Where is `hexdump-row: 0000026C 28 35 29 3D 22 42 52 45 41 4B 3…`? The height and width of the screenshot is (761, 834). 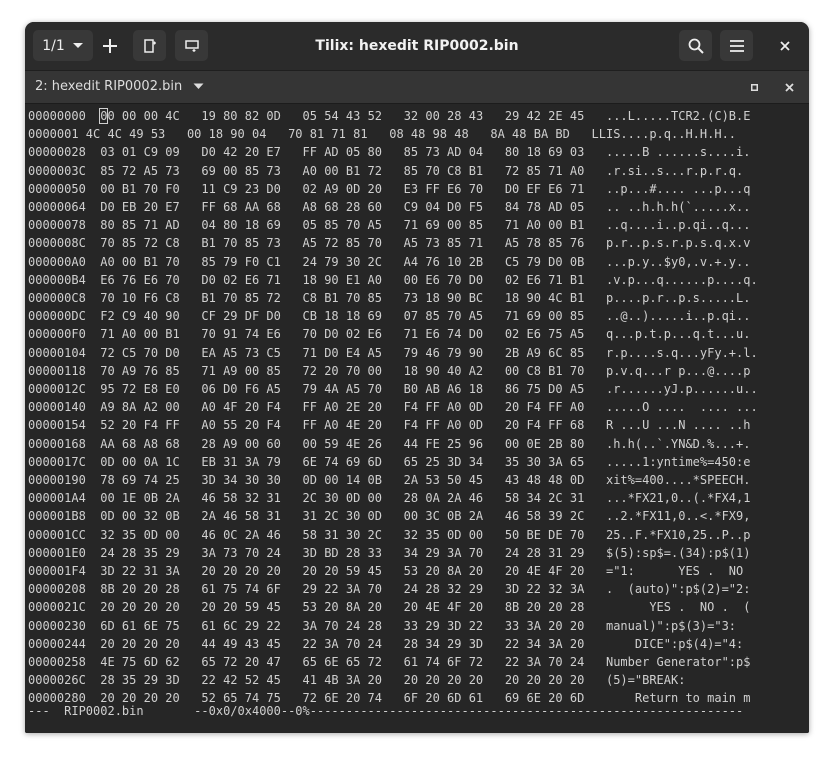
hexdump-row: 0000026C 28 35 29 3D 22 42 52 45 41 4B 3… is located at coordinates (389, 680).